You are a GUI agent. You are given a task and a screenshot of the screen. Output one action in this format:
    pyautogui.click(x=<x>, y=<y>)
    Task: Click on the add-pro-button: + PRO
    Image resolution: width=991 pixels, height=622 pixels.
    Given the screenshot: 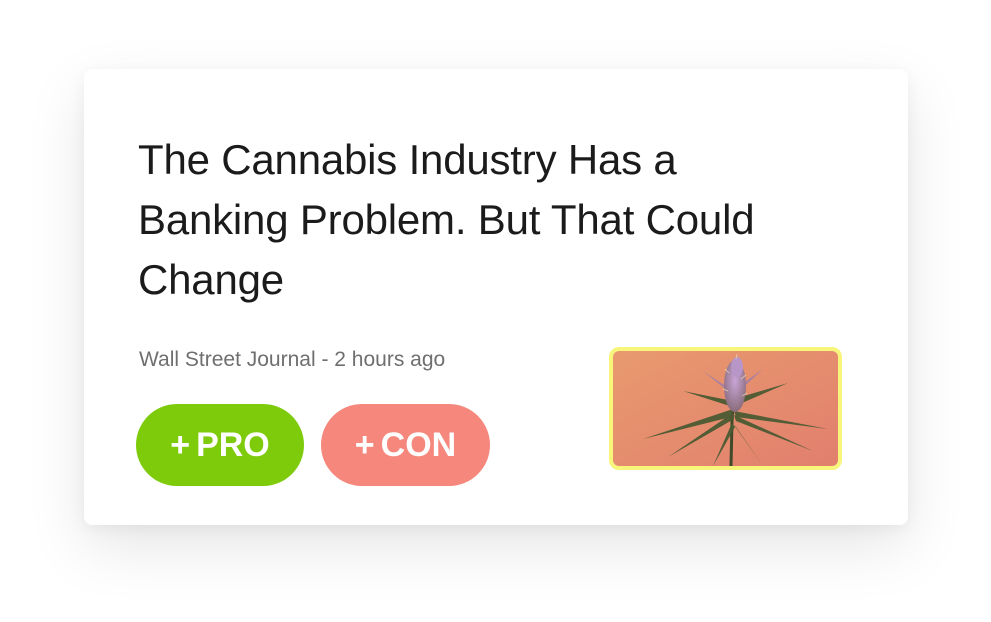 What is the action you would take?
    pyautogui.click(x=220, y=445)
    